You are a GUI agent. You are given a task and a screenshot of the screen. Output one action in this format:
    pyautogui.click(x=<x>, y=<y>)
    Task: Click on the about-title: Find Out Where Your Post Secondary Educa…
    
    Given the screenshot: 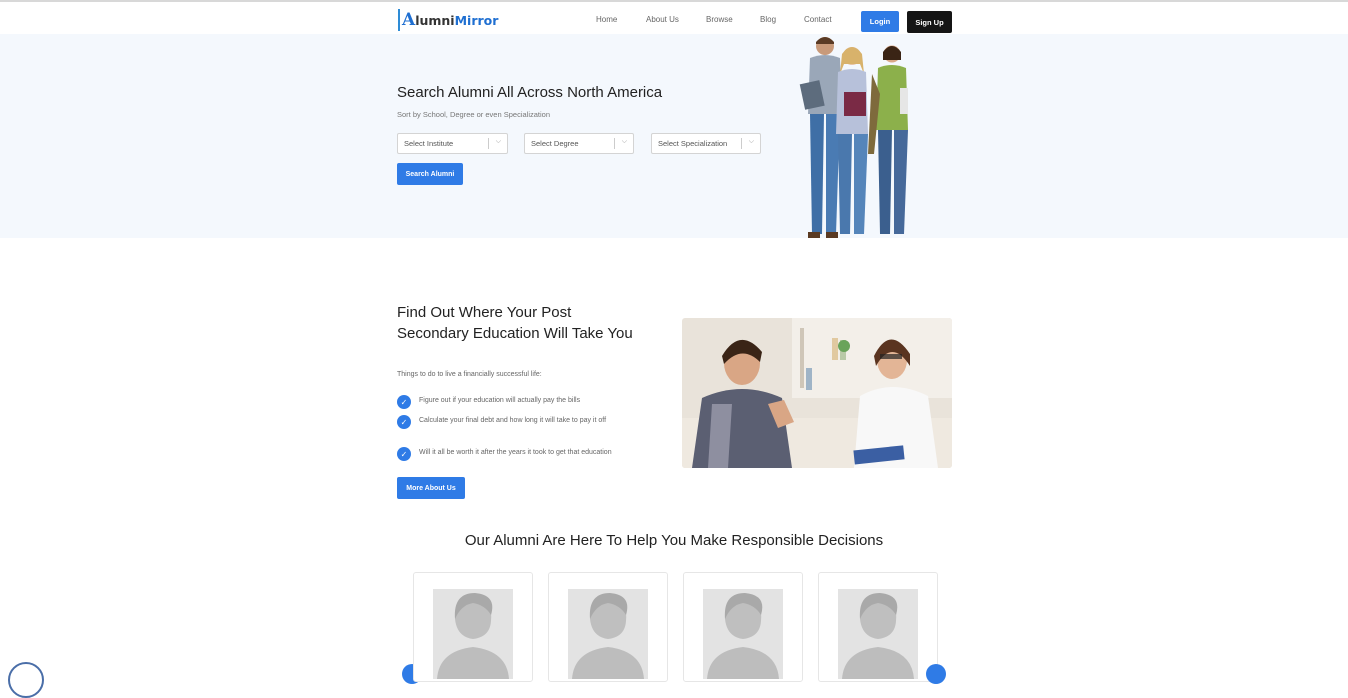 What is the action you would take?
    pyautogui.click(x=515, y=323)
    